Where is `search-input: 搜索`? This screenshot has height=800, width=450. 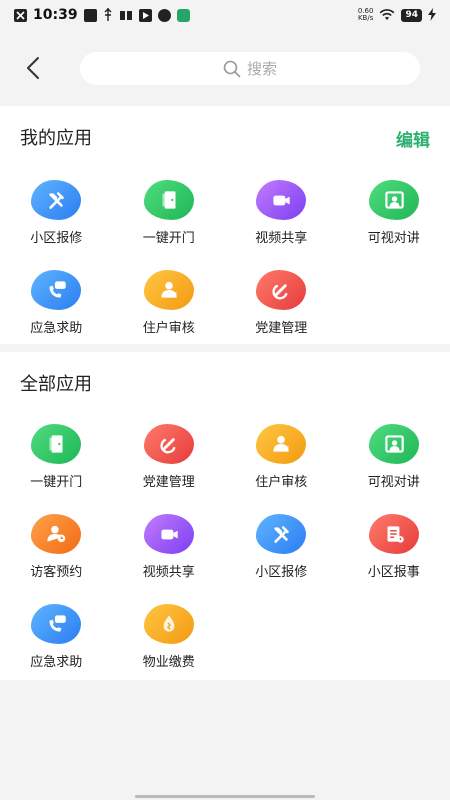
search-input: 搜索 is located at coordinates (250, 68).